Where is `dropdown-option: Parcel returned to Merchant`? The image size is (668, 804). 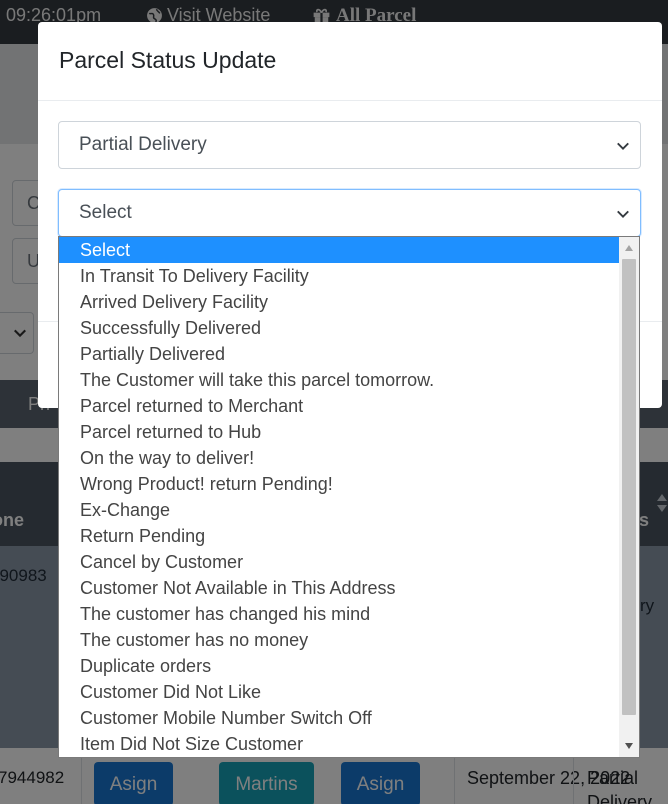
dropdown-option: Parcel returned to Merchant is located at coordinates (339, 406).